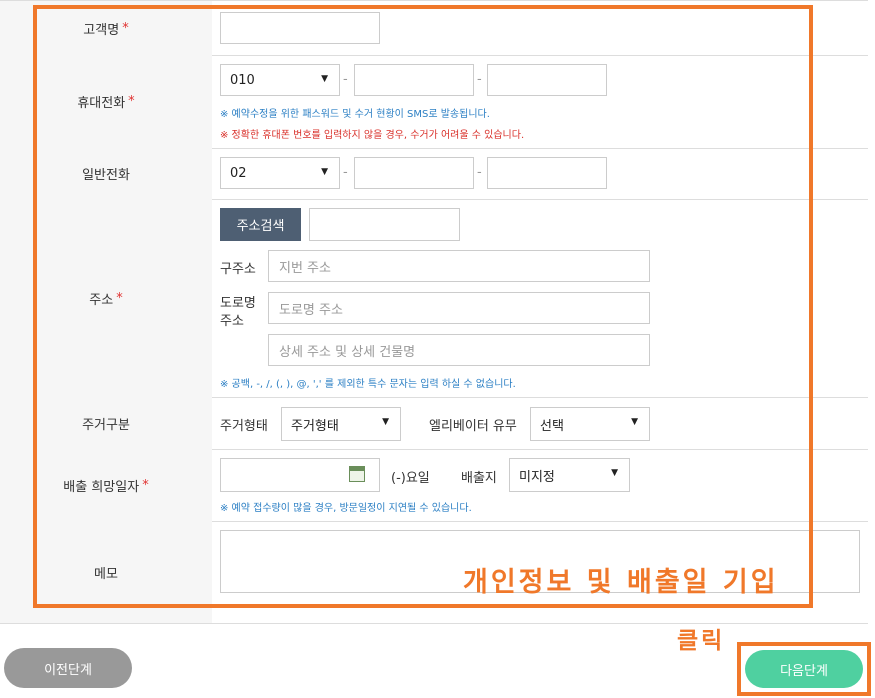 This screenshot has height=698, width=875. Describe the element at coordinates (701, 641) in the screenshot. I see `click-annotation-text: 클릭` at that location.